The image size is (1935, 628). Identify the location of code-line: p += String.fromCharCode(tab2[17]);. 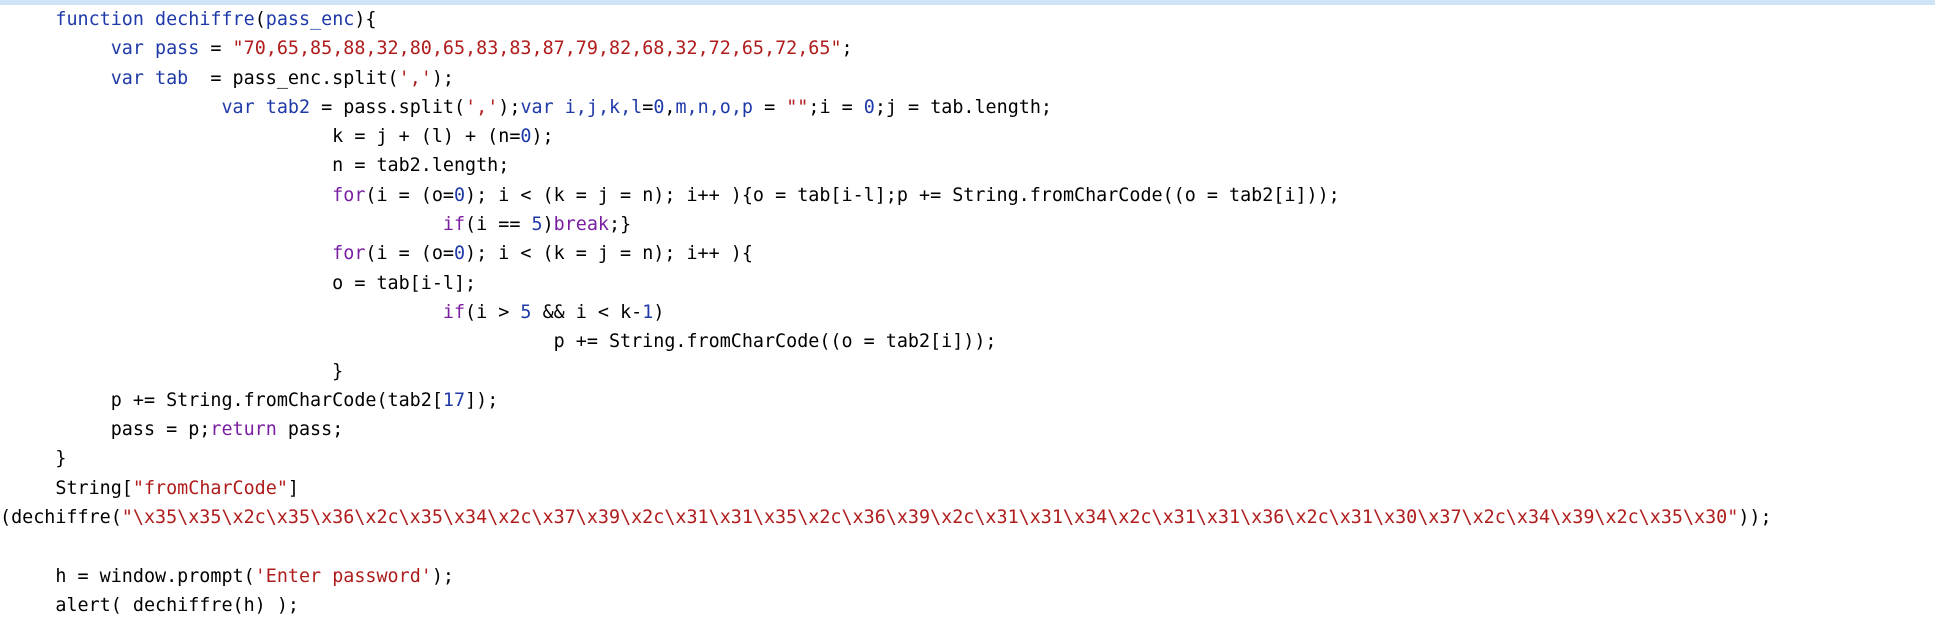
(967, 400).